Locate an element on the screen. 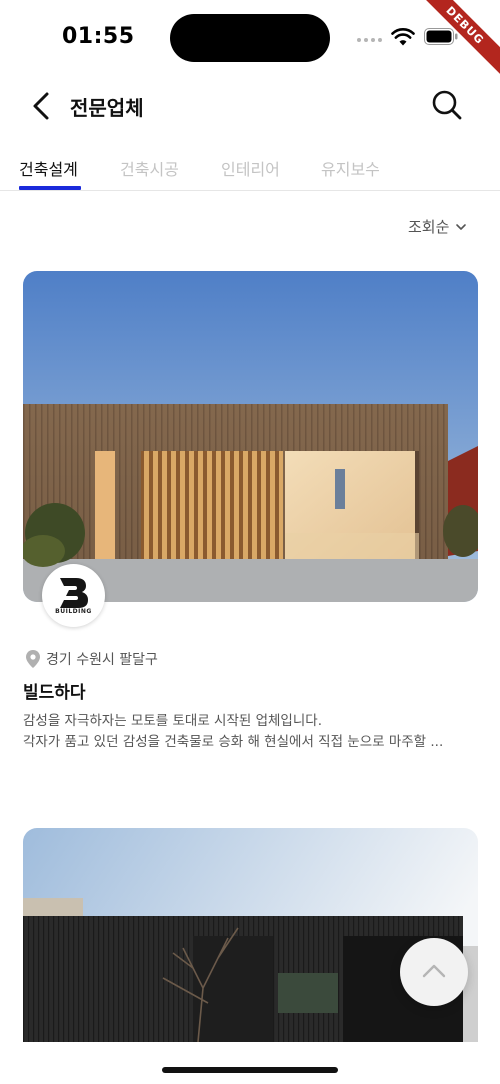 The image size is (500, 1084). logo-text: BUILDING is located at coordinates (73, 611).